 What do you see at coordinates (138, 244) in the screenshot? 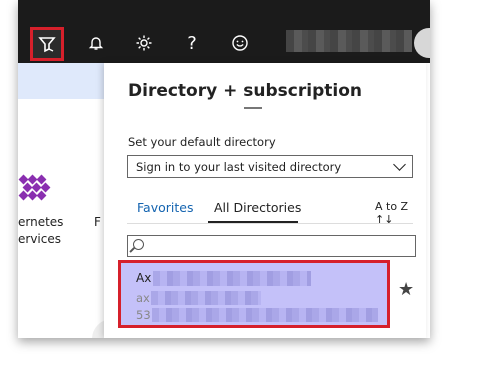
I see `search-icon` at bounding box center [138, 244].